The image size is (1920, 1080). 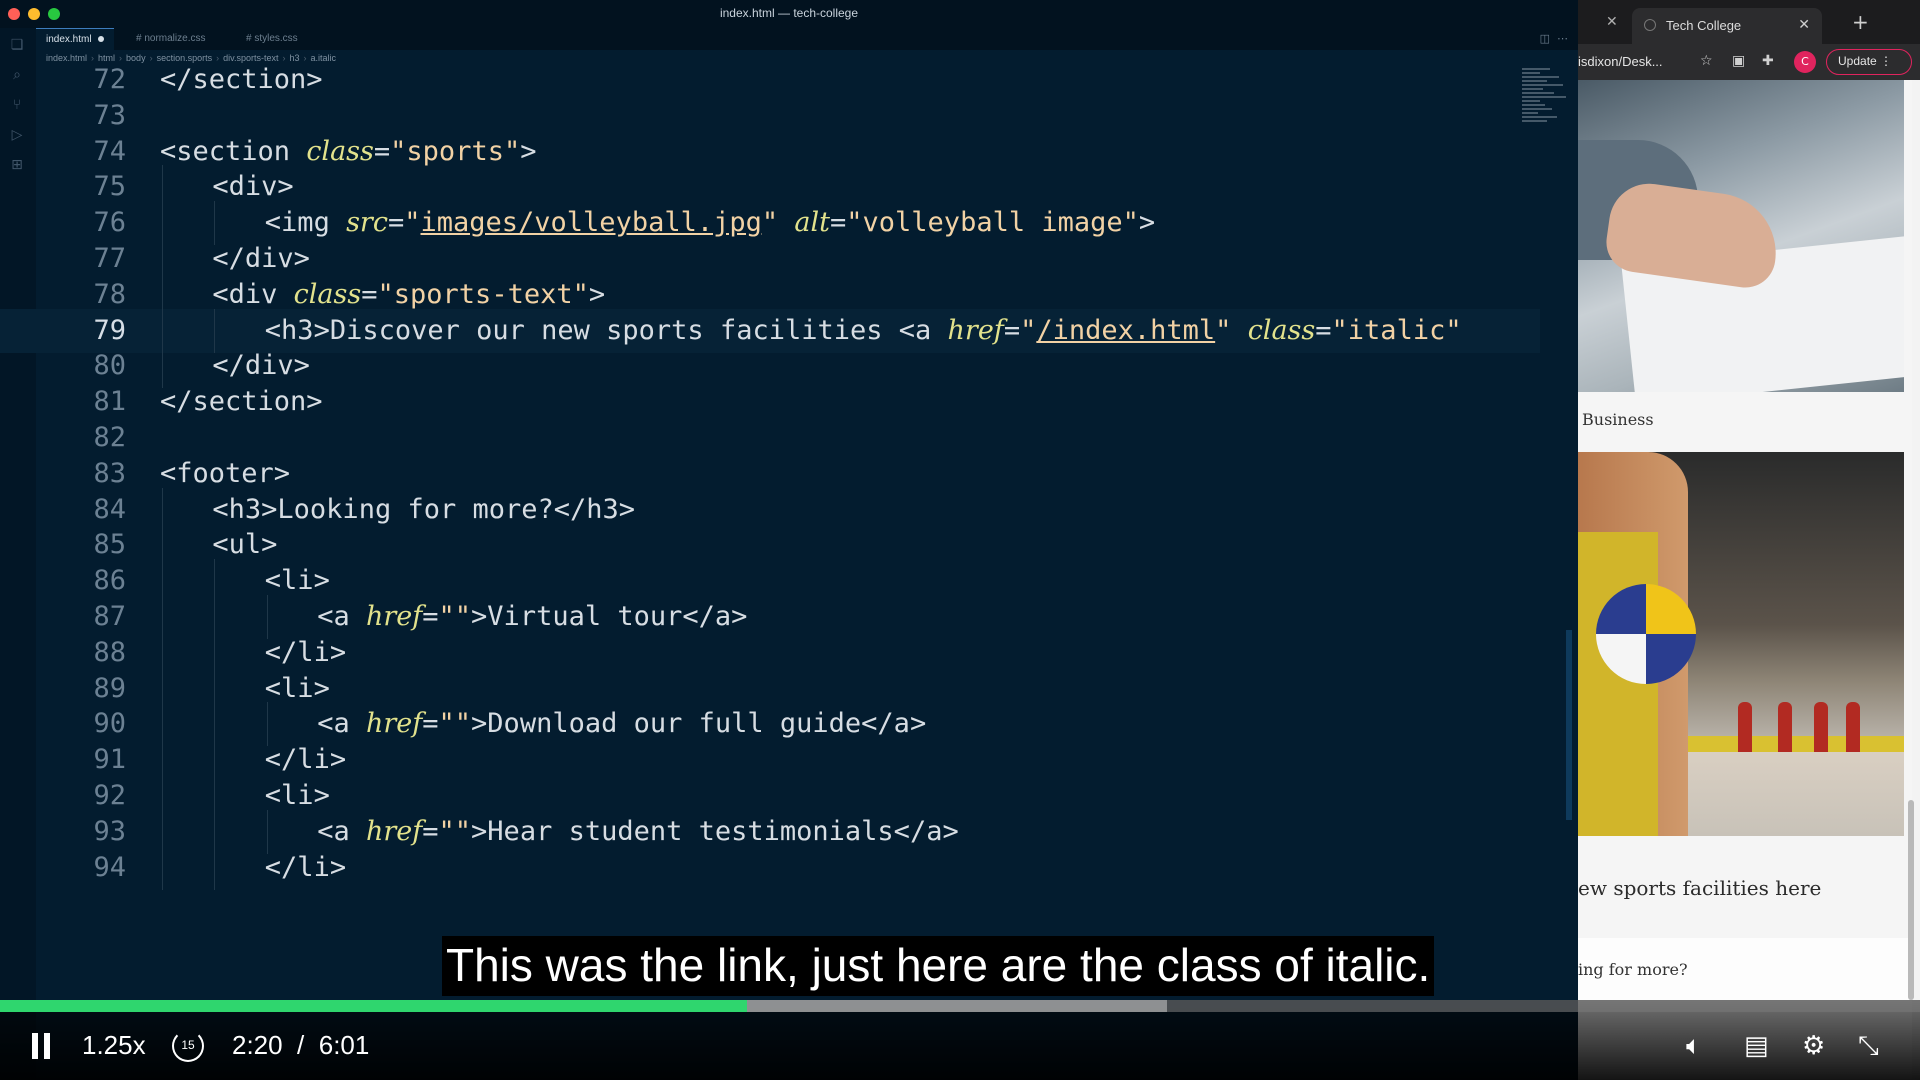 I want to click on minimap, so click(x=1545, y=121).